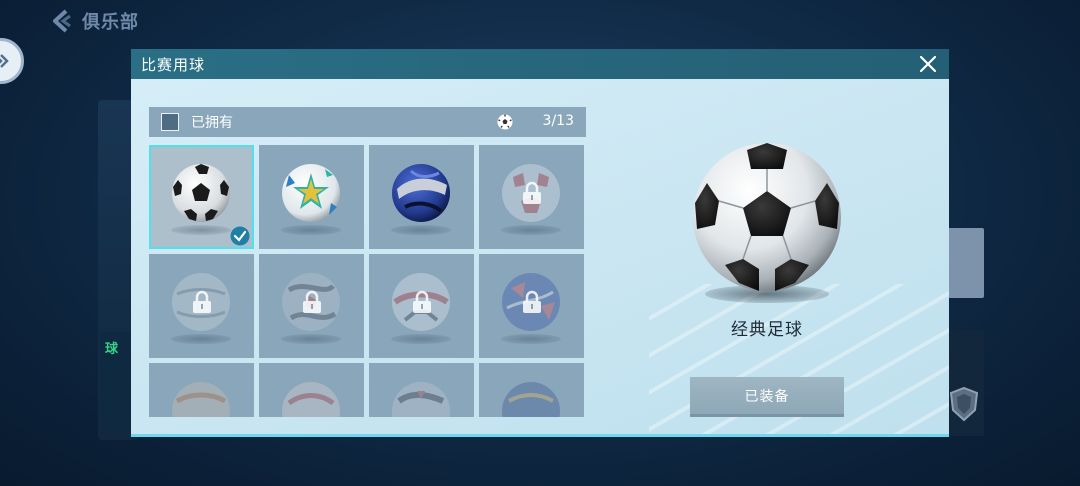 The height and width of the screenshot is (486, 1080). What do you see at coordinates (505, 122) in the screenshot?
I see `football-icon` at bounding box center [505, 122].